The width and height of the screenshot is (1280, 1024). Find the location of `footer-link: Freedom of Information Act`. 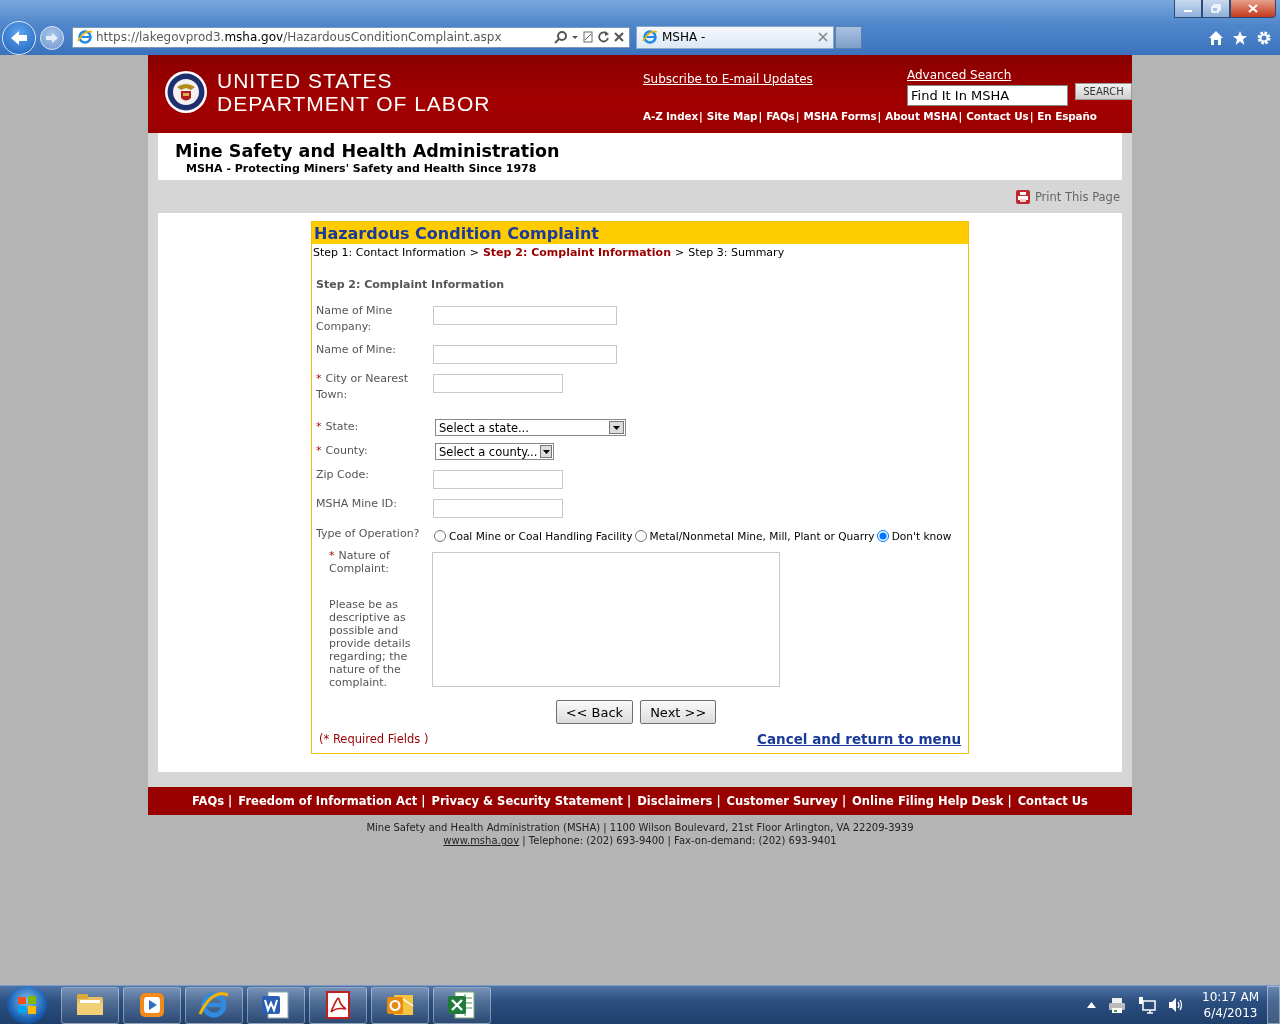

footer-link: Freedom of Information Act is located at coordinates (328, 801).